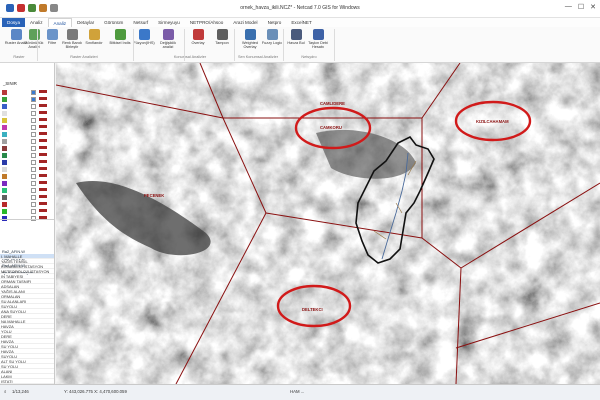 The height and width of the screenshot is (400, 600). Describe the element at coordinates (581, 7) in the screenshot. I see `maximize-button: ☐` at that location.